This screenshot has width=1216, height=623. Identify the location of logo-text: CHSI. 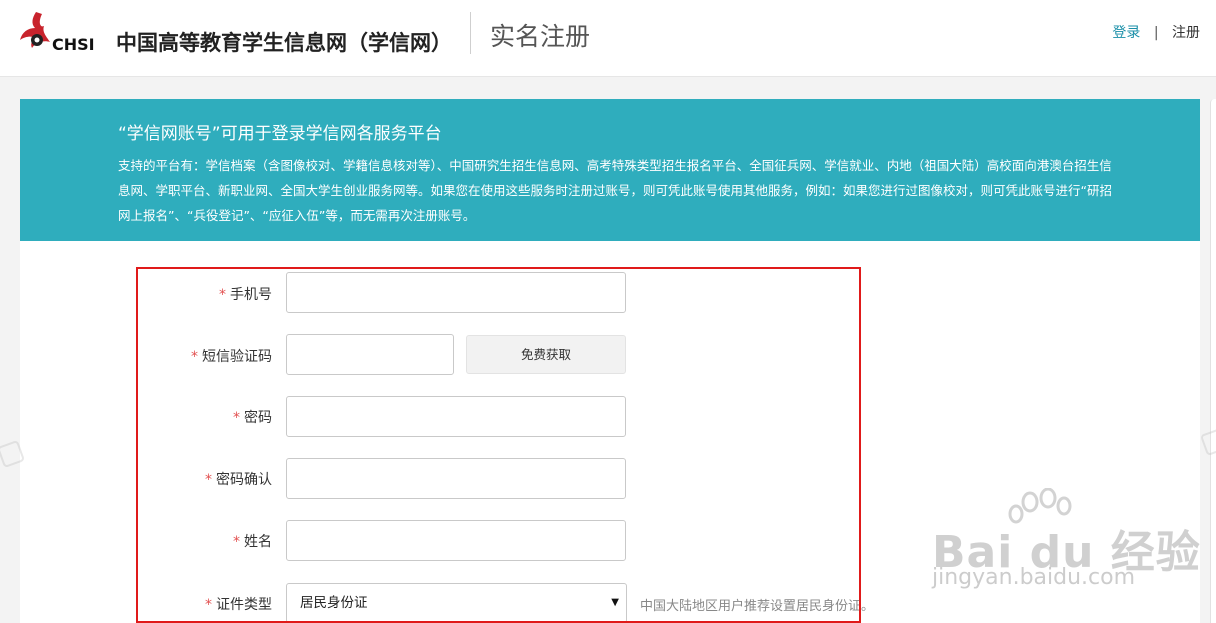
(73, 44).